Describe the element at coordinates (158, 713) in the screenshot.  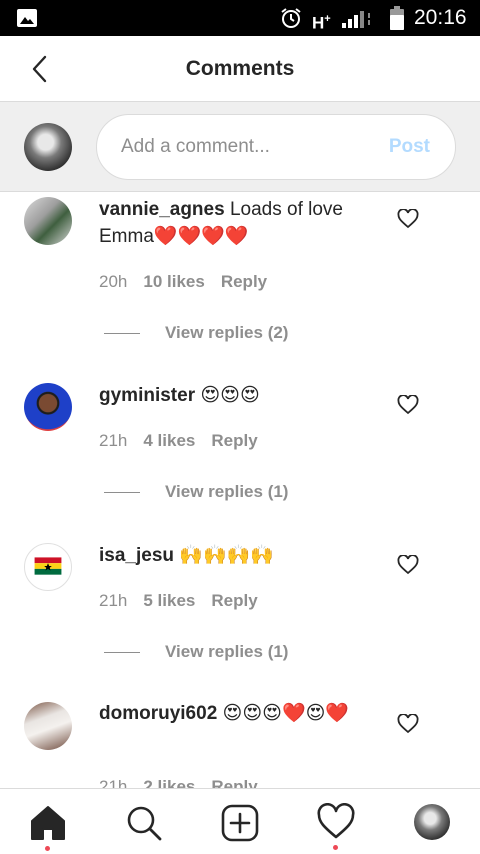
I see `username: domoruyi602` at that location.